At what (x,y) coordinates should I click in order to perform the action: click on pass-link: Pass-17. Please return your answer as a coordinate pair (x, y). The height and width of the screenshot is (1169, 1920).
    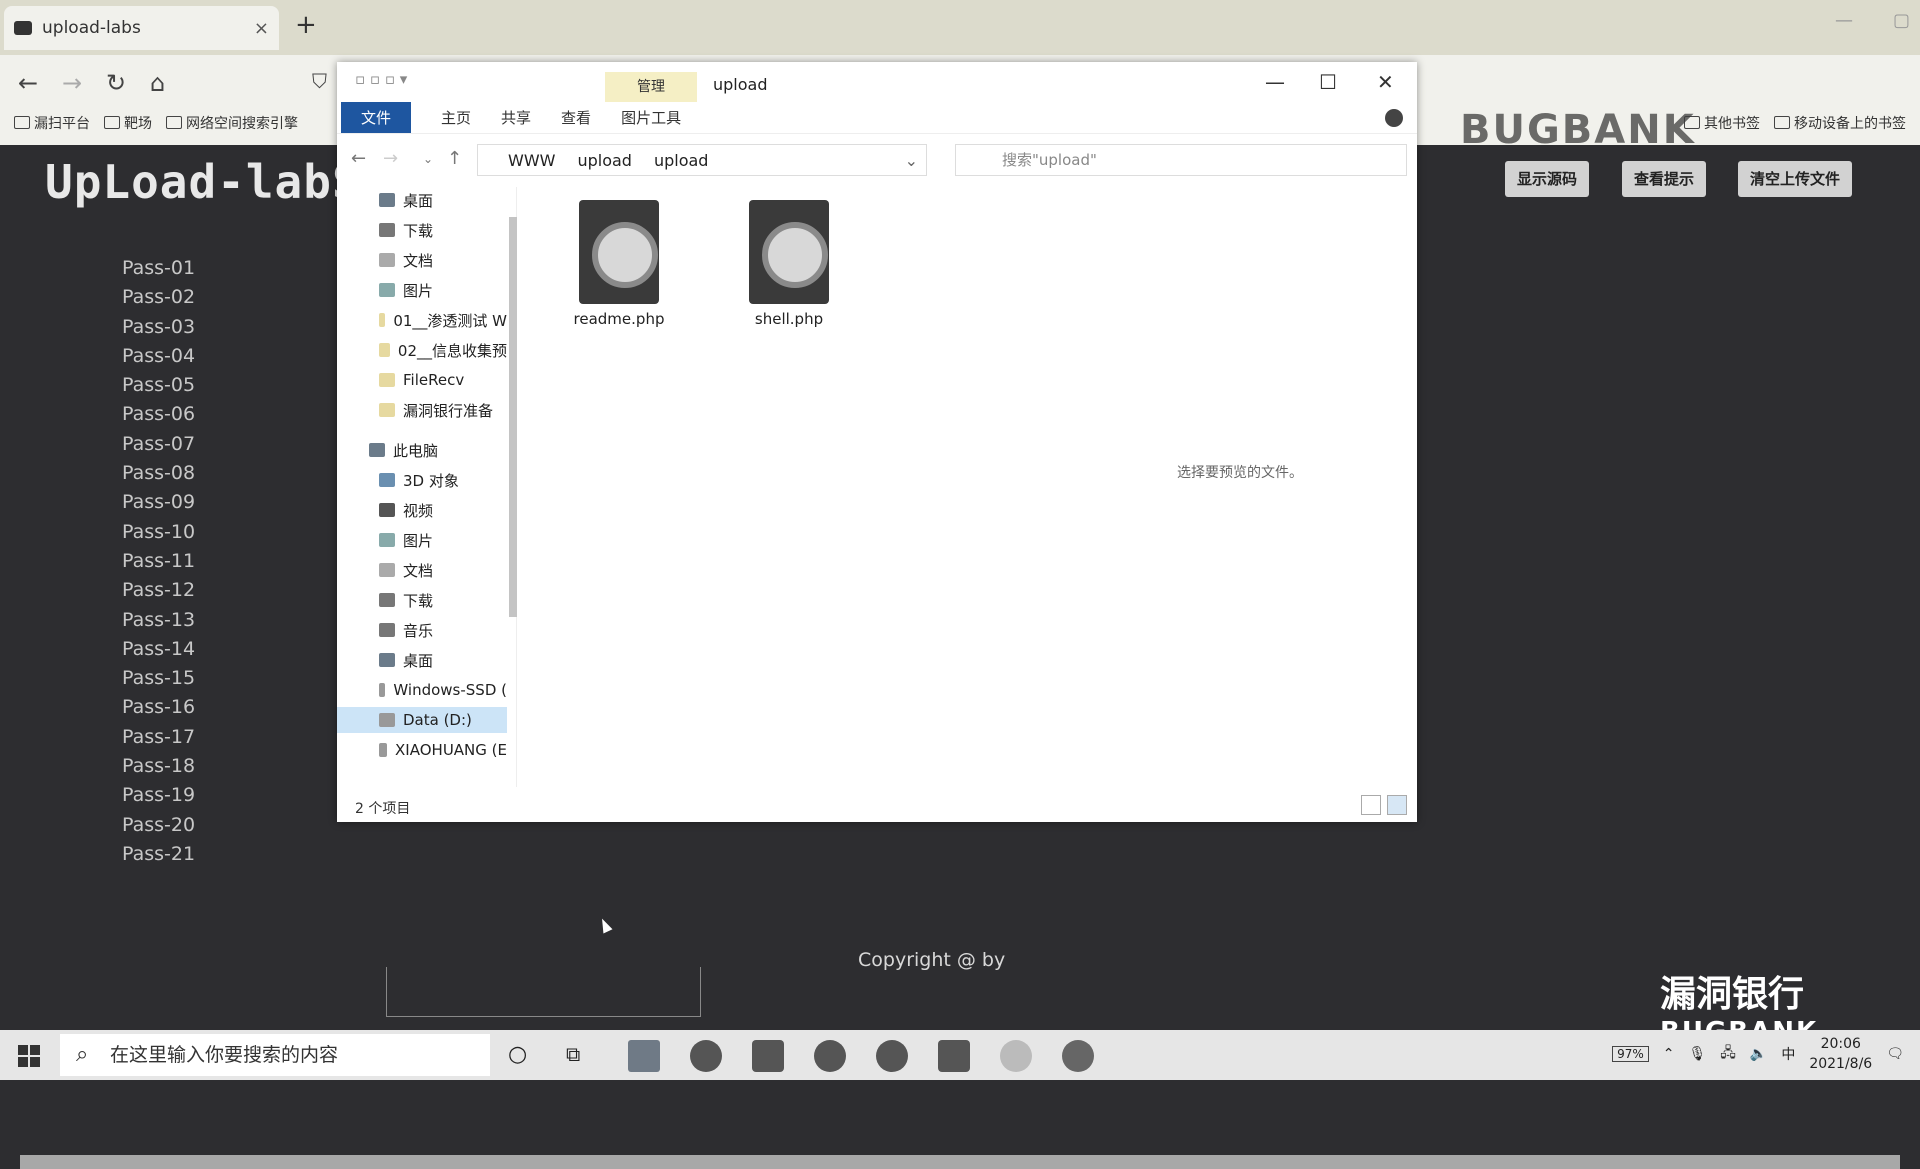
    Looking at the image, I should click on (158, 740).